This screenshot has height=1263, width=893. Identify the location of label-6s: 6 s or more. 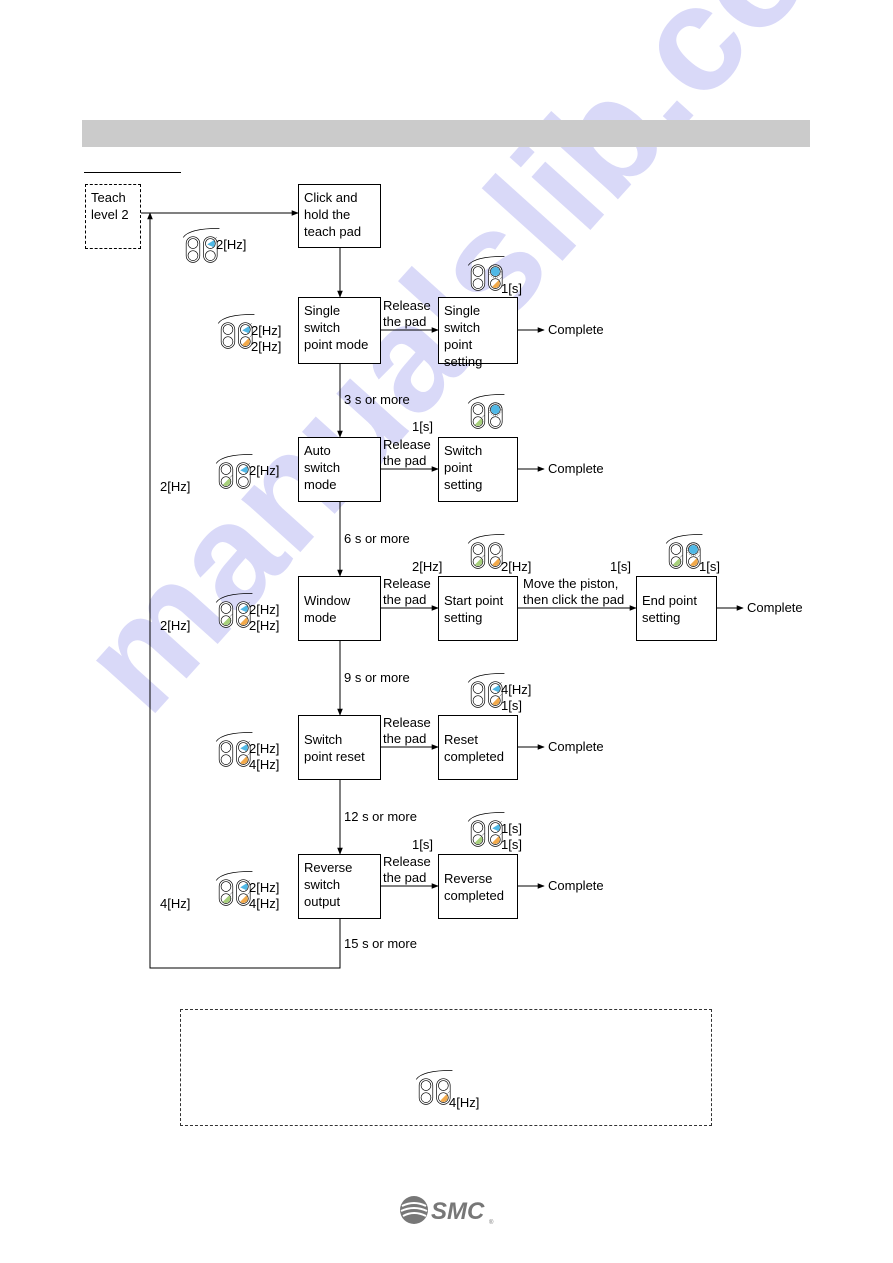
(377, 538).